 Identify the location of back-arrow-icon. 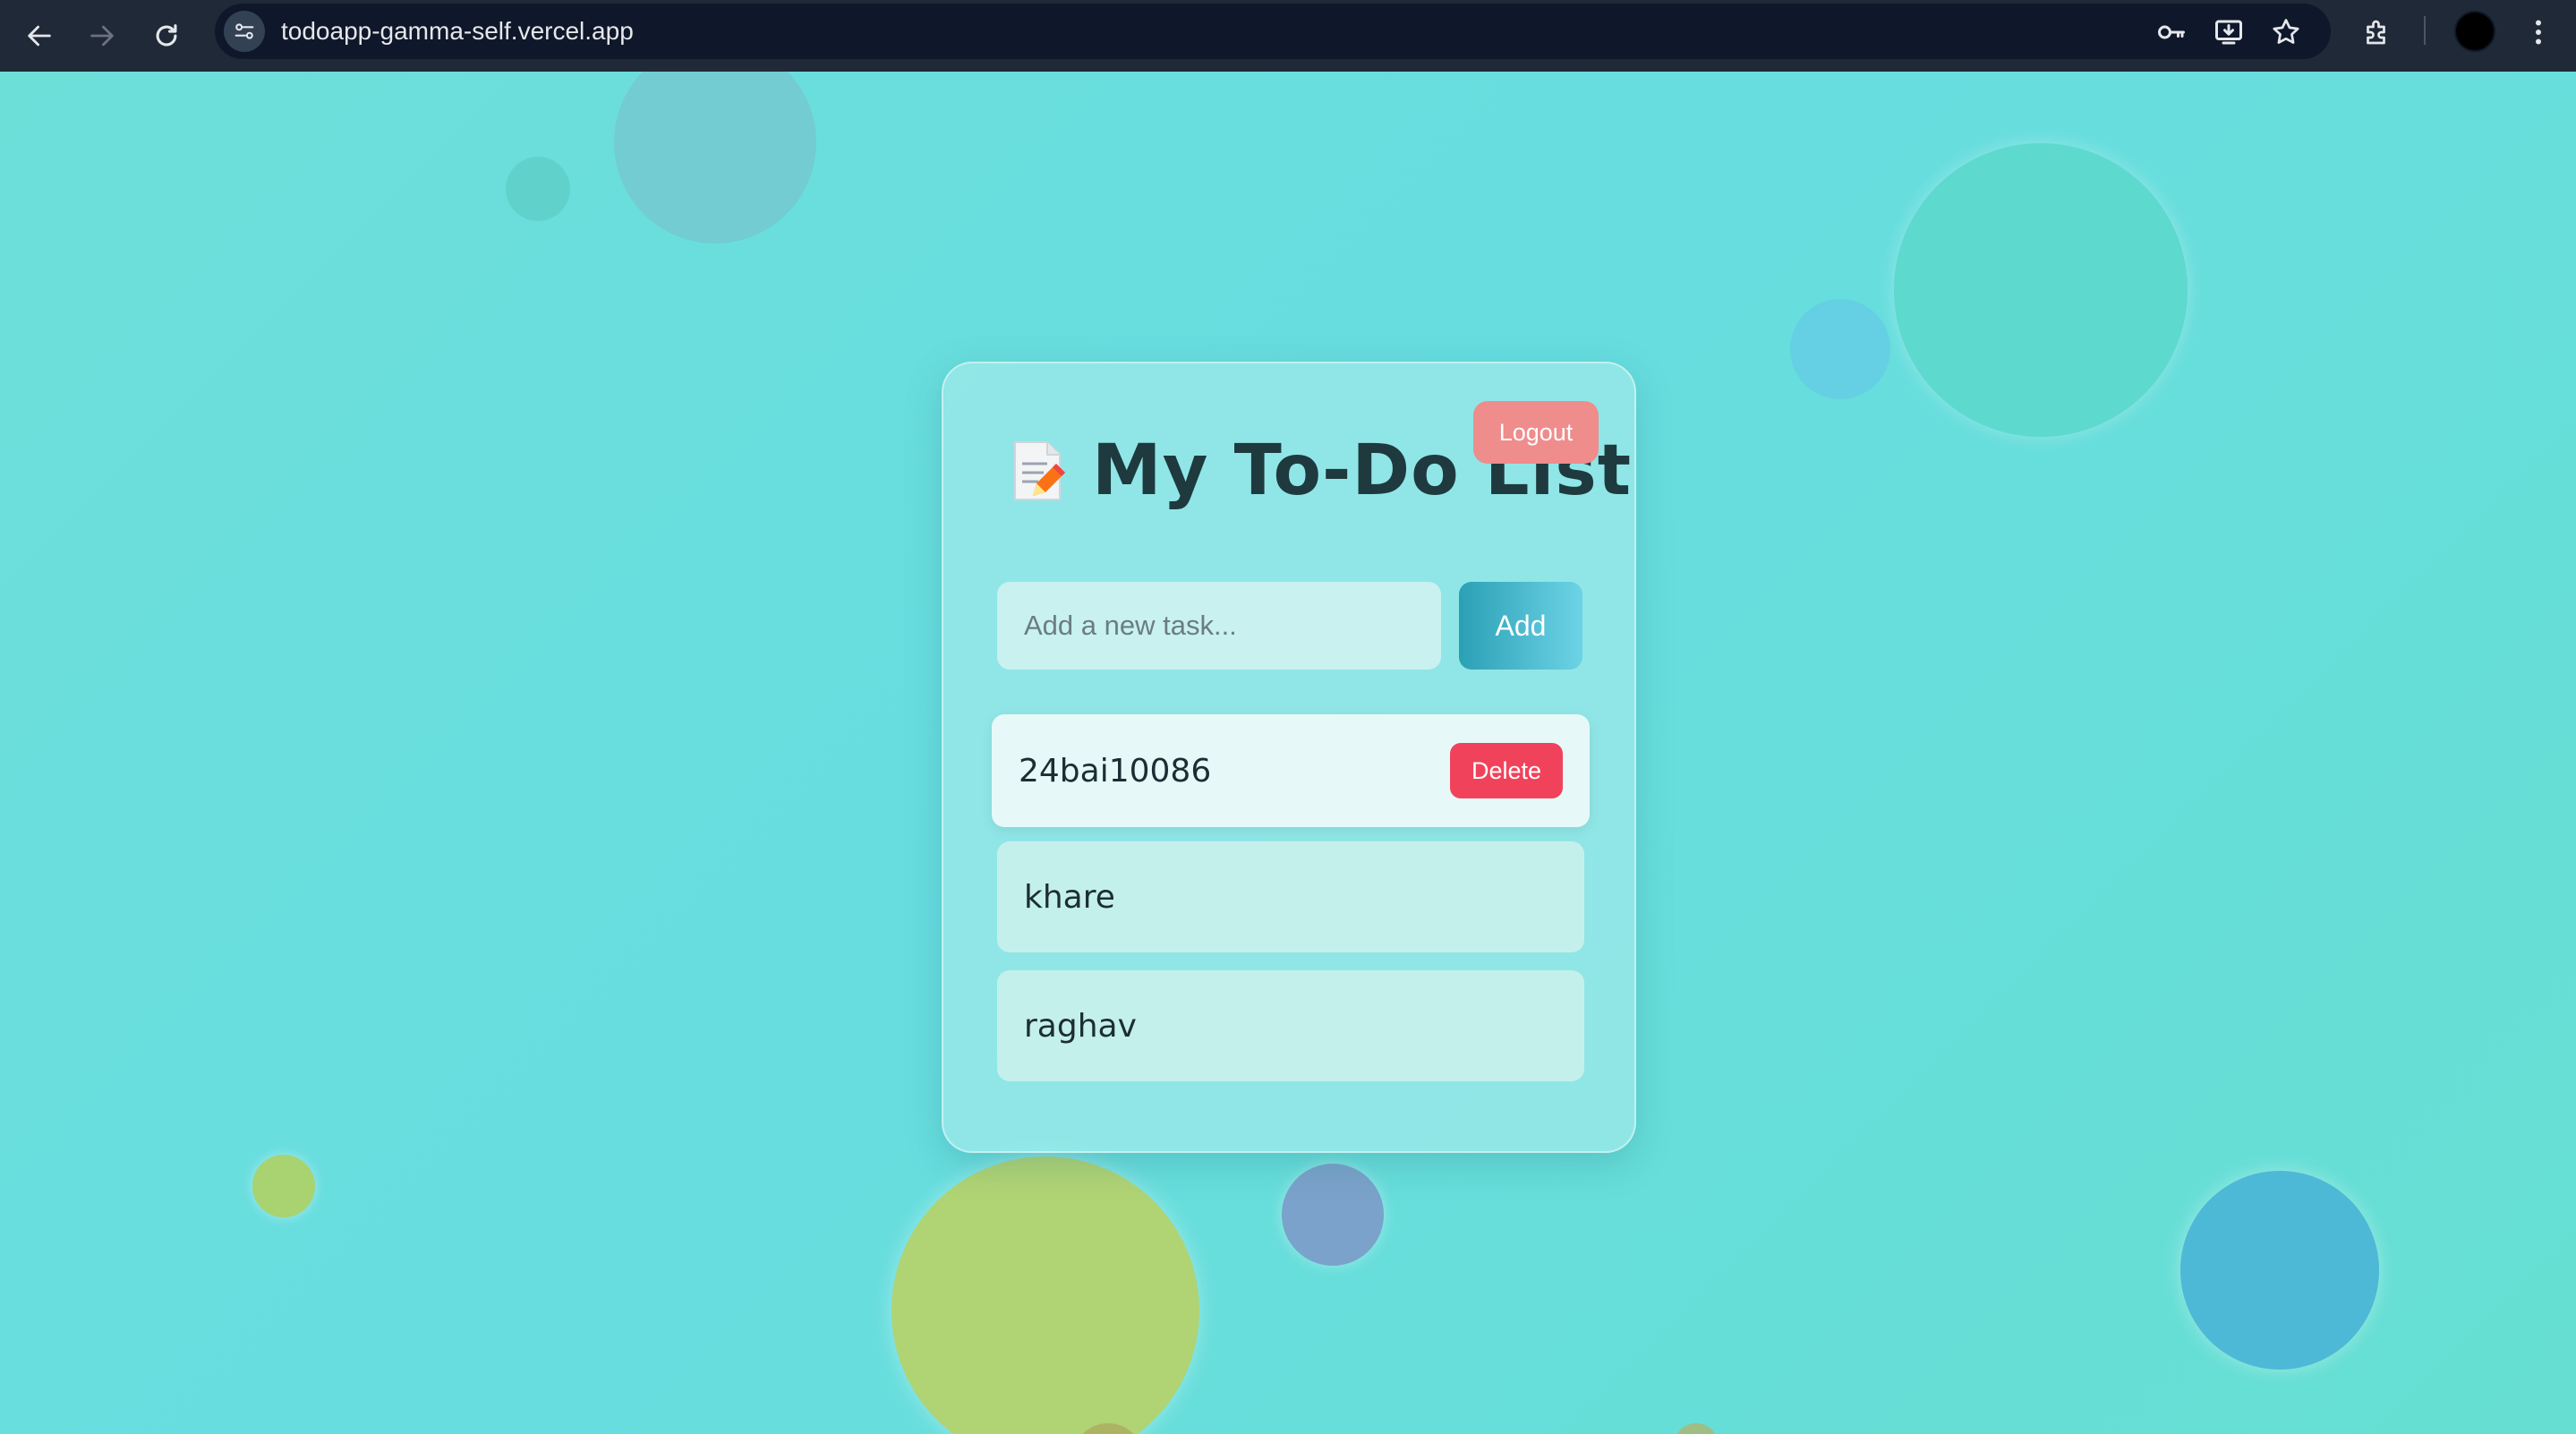
(39, 36).